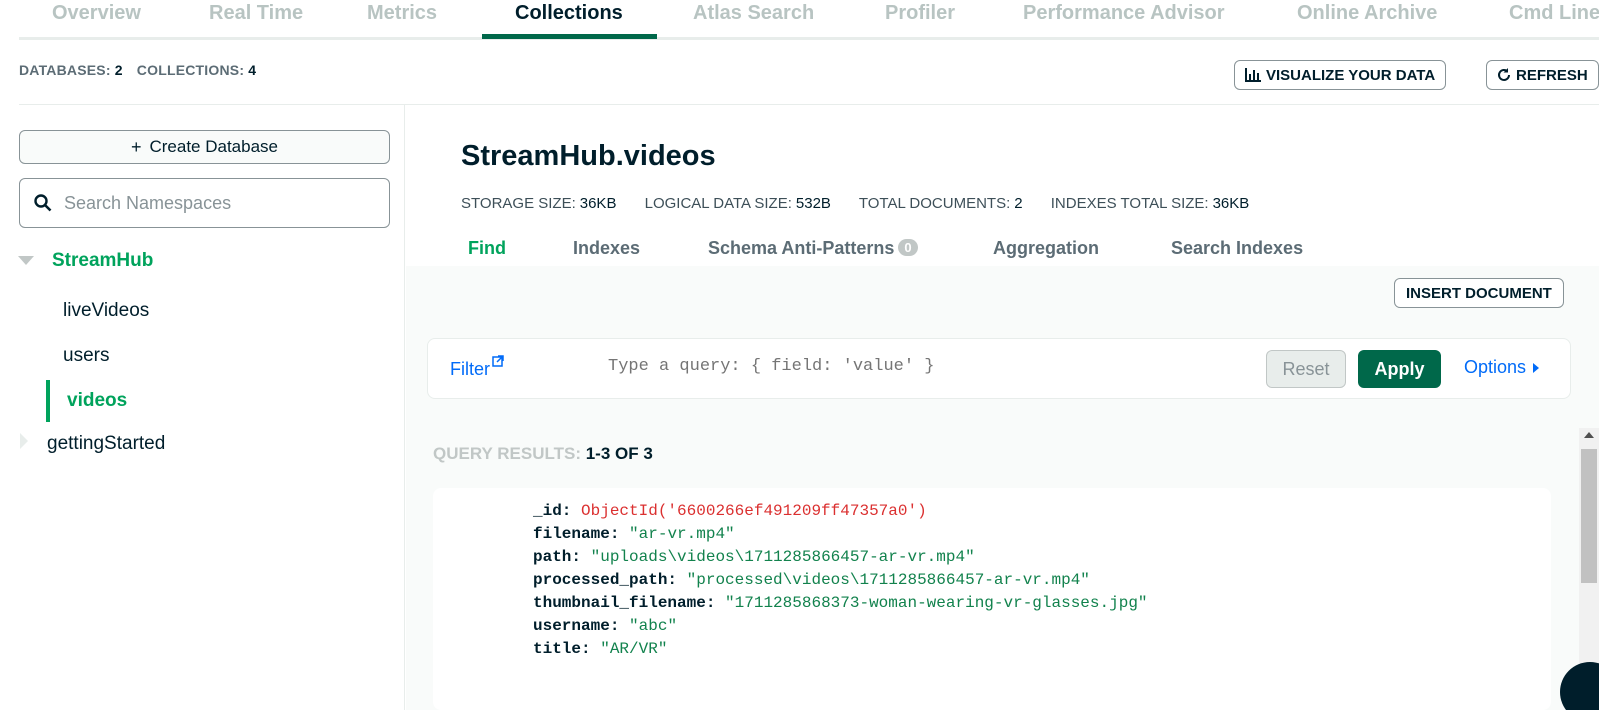 This screenshot has height=710, width=1599. Describe the element at coordinates (518, 203) in the screenshot. I see `storage-size-label: STORAGE SIZE:` at that location.